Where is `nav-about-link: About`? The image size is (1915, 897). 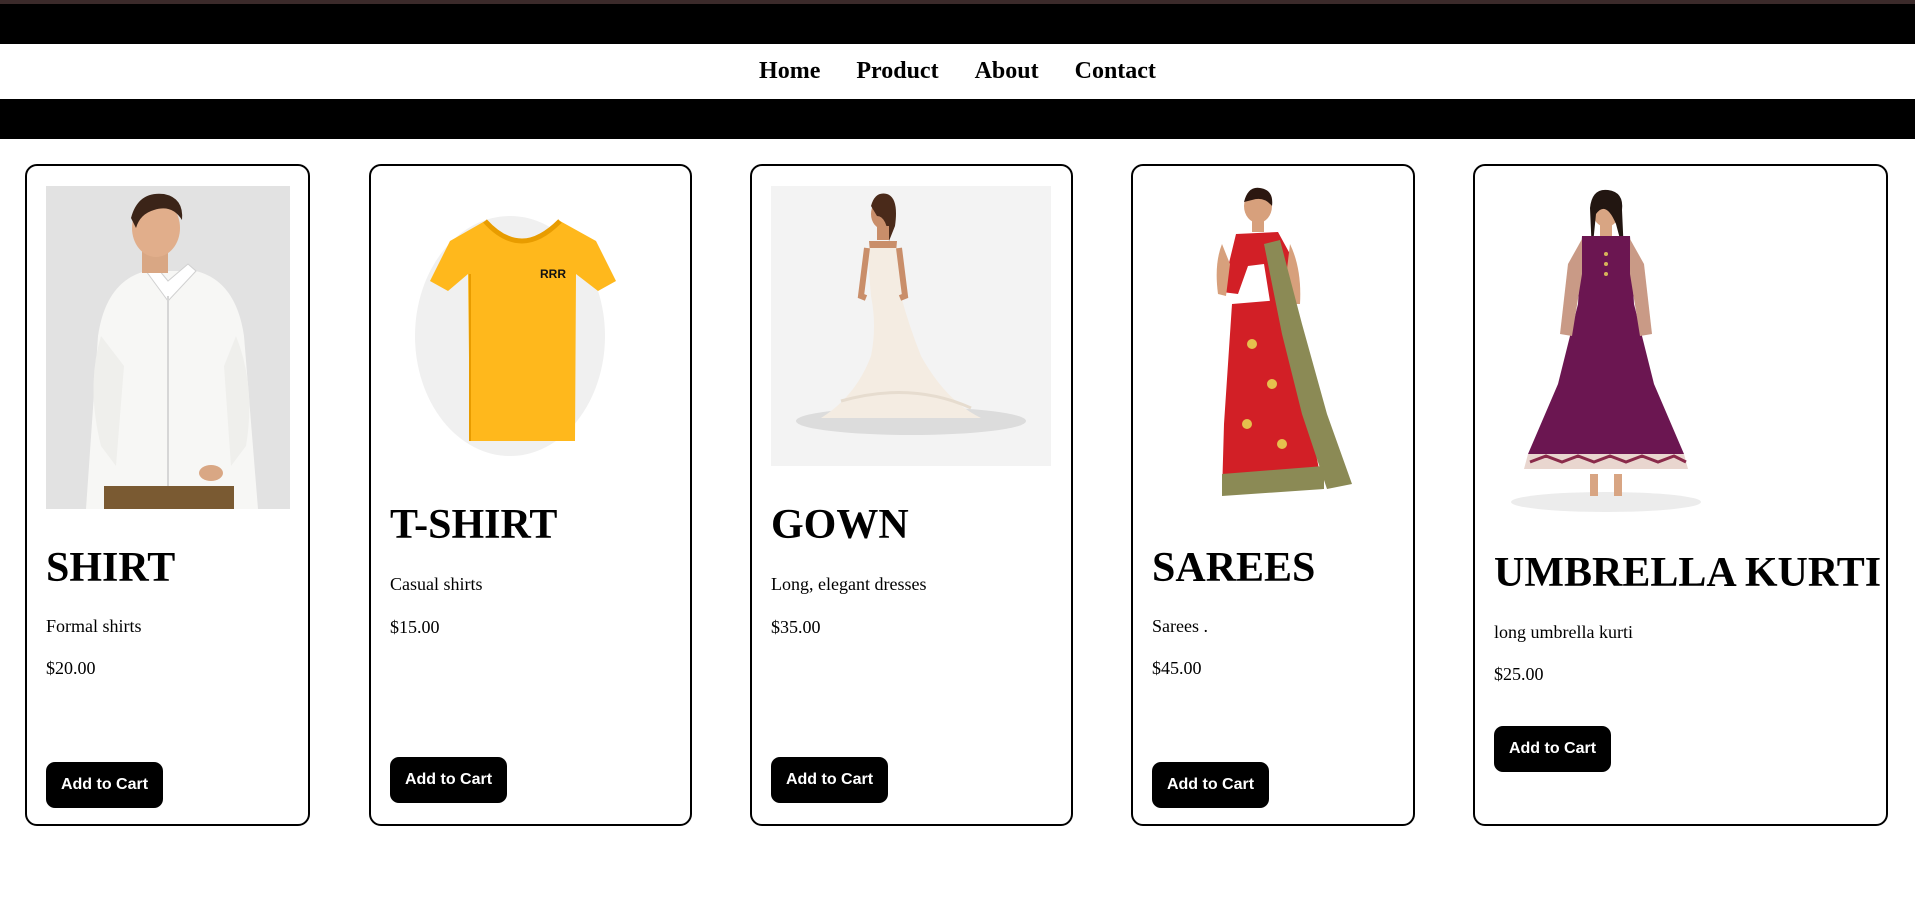 nav-about-link: About is located at coordinates (1007, 71).